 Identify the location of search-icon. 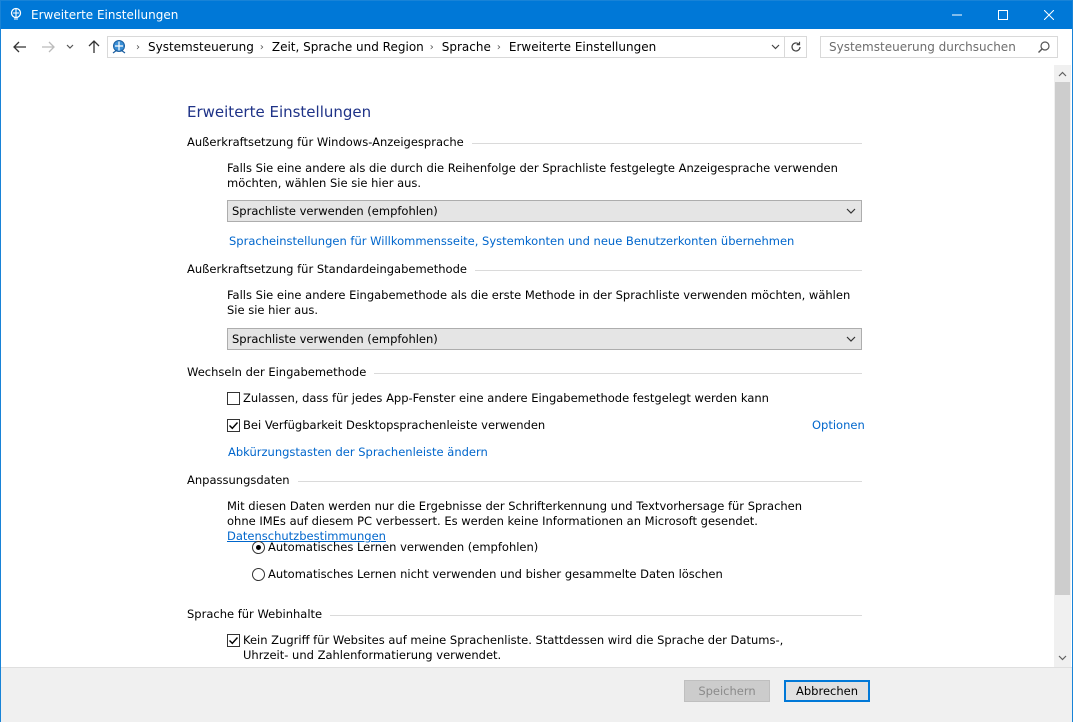
(1044, 47).